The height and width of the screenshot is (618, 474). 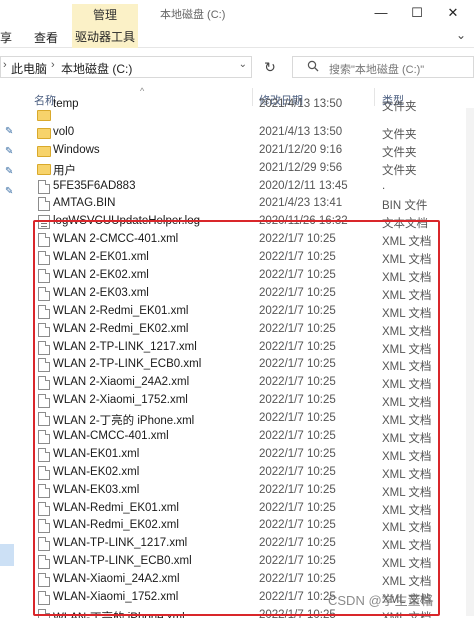 What do you see at coordinates (29, 68) in the screenshot?
I see `breadcrumb-this-pc: 此电脑` at bounding box center [29, 68].